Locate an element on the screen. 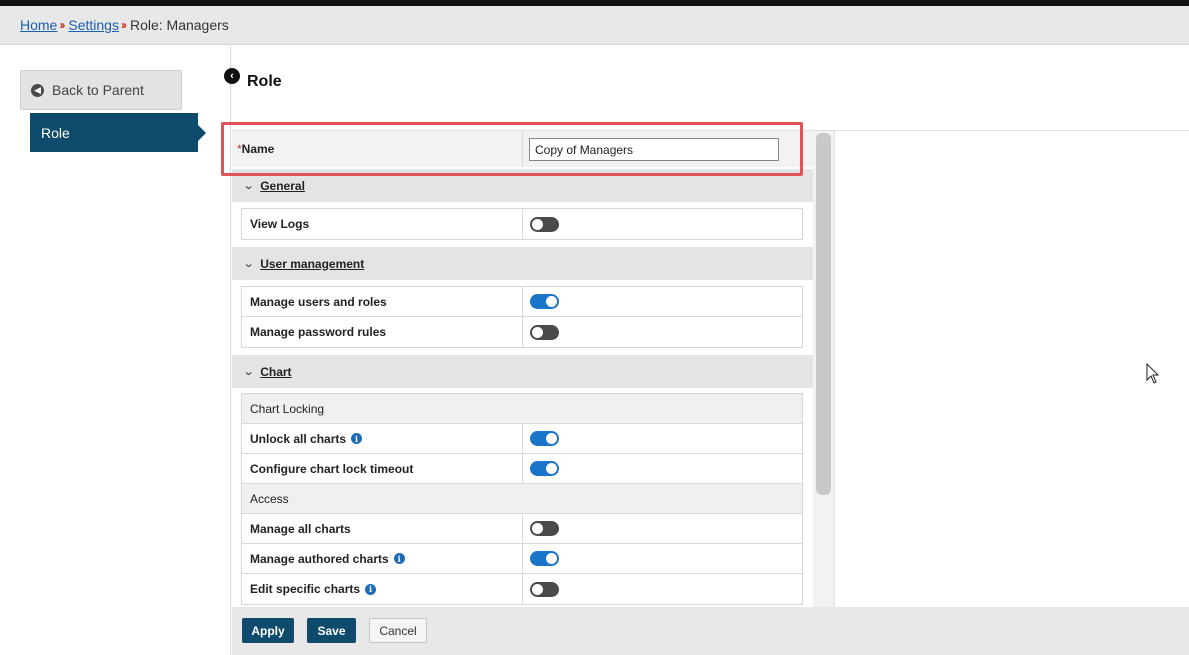 Image resolution: width=1189 pixels, height=655 pixels. manage-password-rules-toggle is located at coordinates (544, 332).